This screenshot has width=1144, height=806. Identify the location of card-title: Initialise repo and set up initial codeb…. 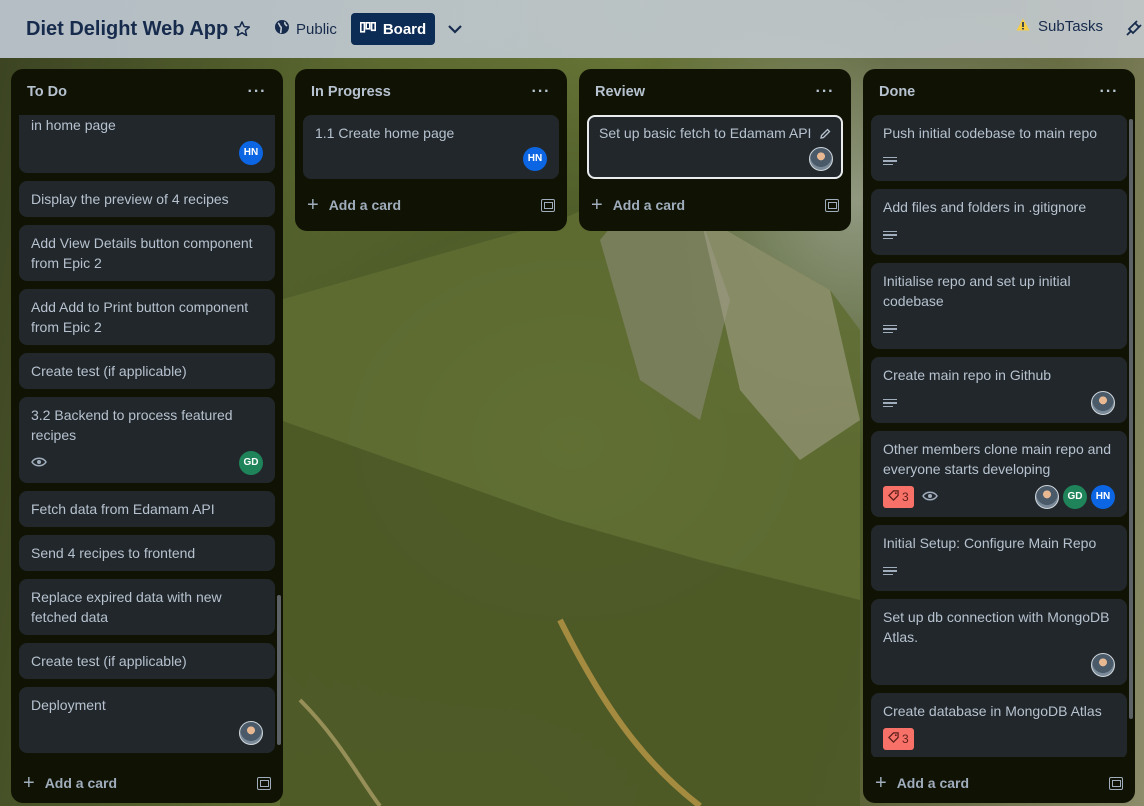
(977, 291).